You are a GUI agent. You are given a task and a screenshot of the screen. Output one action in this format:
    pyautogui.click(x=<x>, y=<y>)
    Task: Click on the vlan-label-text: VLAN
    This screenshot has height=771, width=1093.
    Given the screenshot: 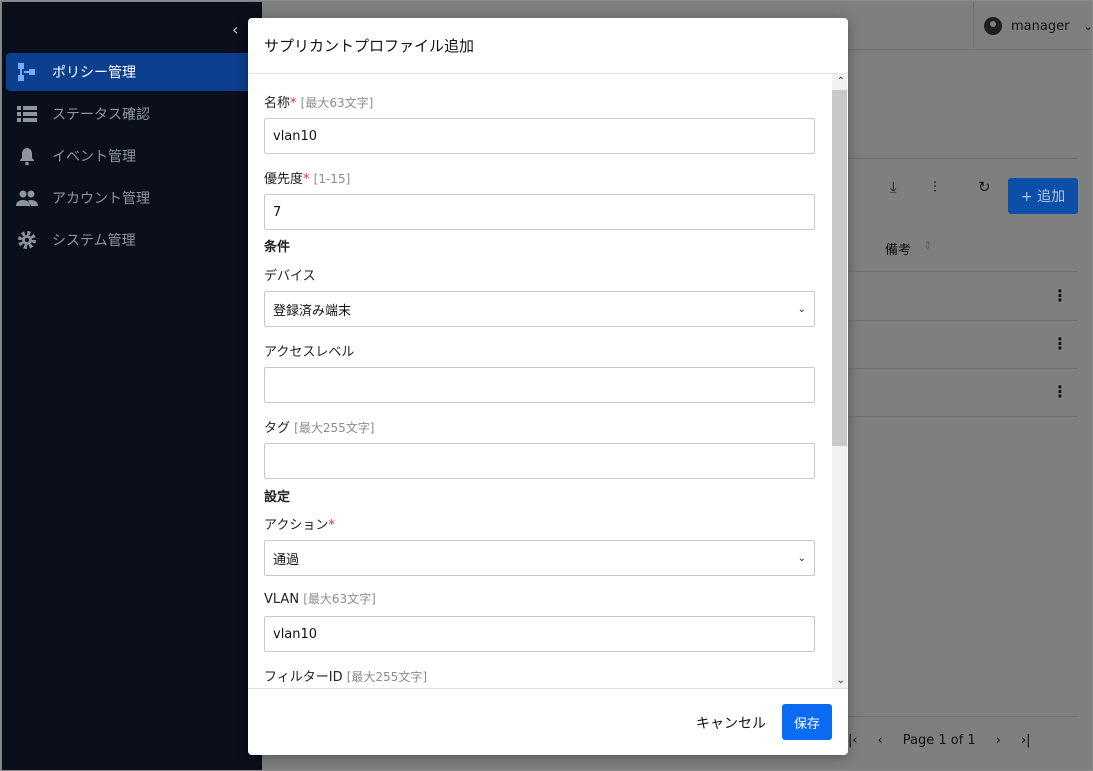 What is the action you would take?
    pyautogui.click(x=282, y=599)
    